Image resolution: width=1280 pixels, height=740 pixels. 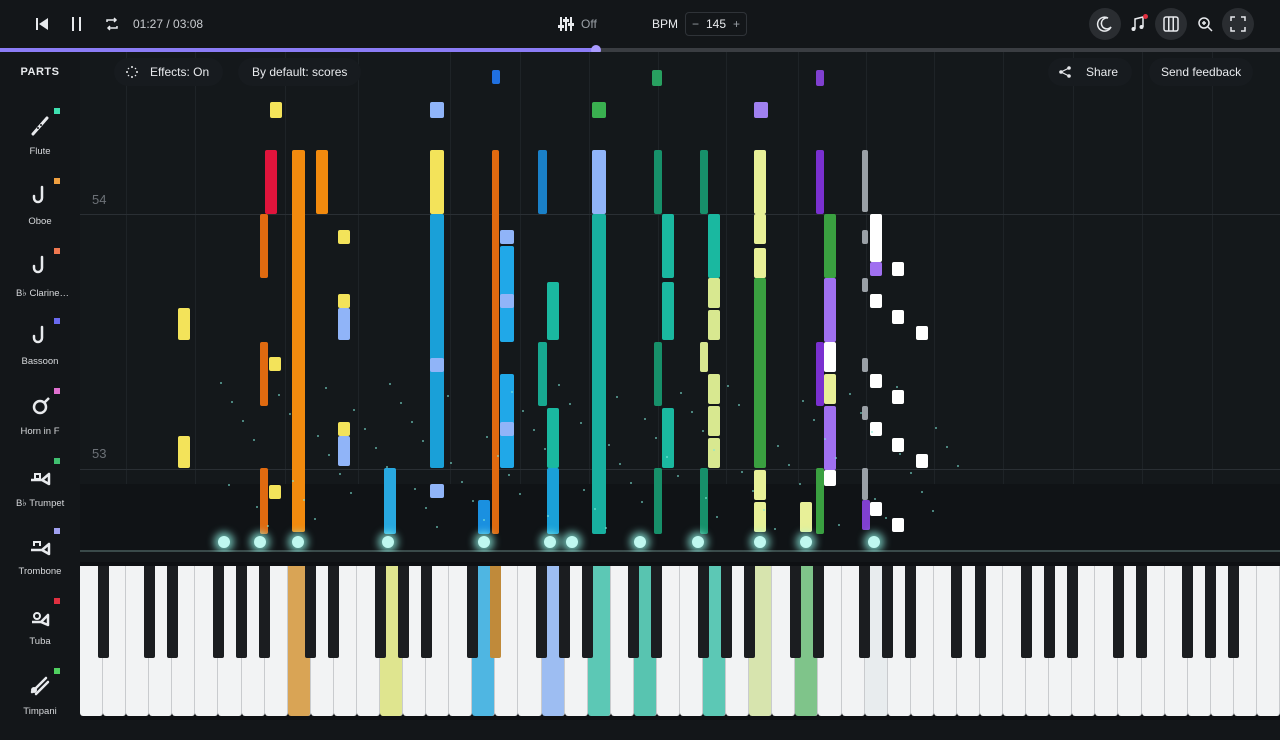 What do you see at coordinates (1201, 72) in the screenshot?
I see `send-feedback-button: Send feedback` at bounding box center [1201, 72].